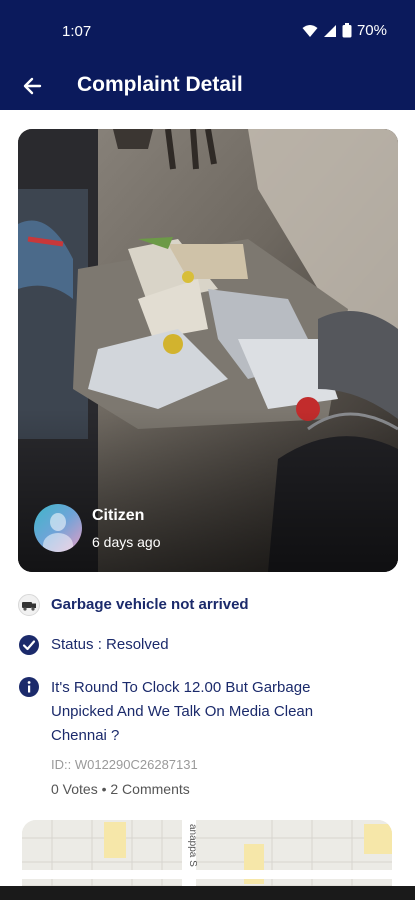 The image size is (415, 900). I want to click on check-circle-icon, so click(29, 645).